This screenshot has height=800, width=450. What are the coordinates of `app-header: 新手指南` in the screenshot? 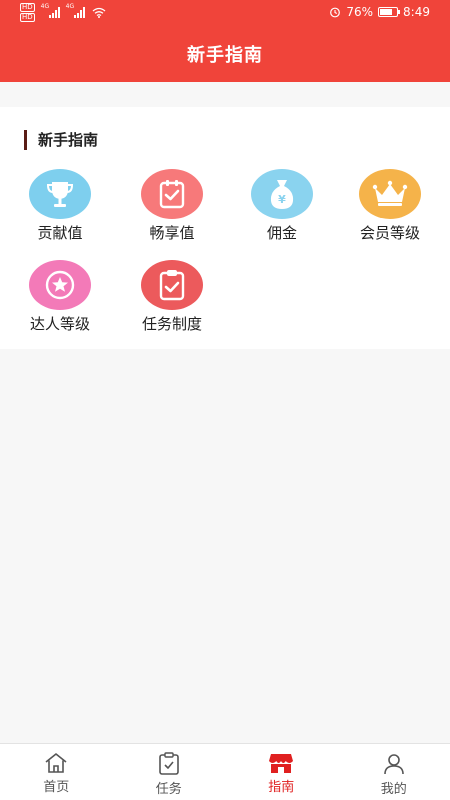 It's located at (225, 54).